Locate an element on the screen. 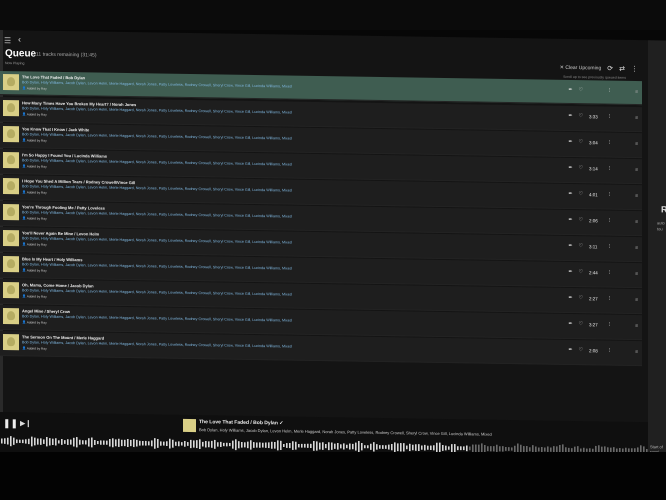  pause-icon: ❚❚ is located at coordinates (10, 423).